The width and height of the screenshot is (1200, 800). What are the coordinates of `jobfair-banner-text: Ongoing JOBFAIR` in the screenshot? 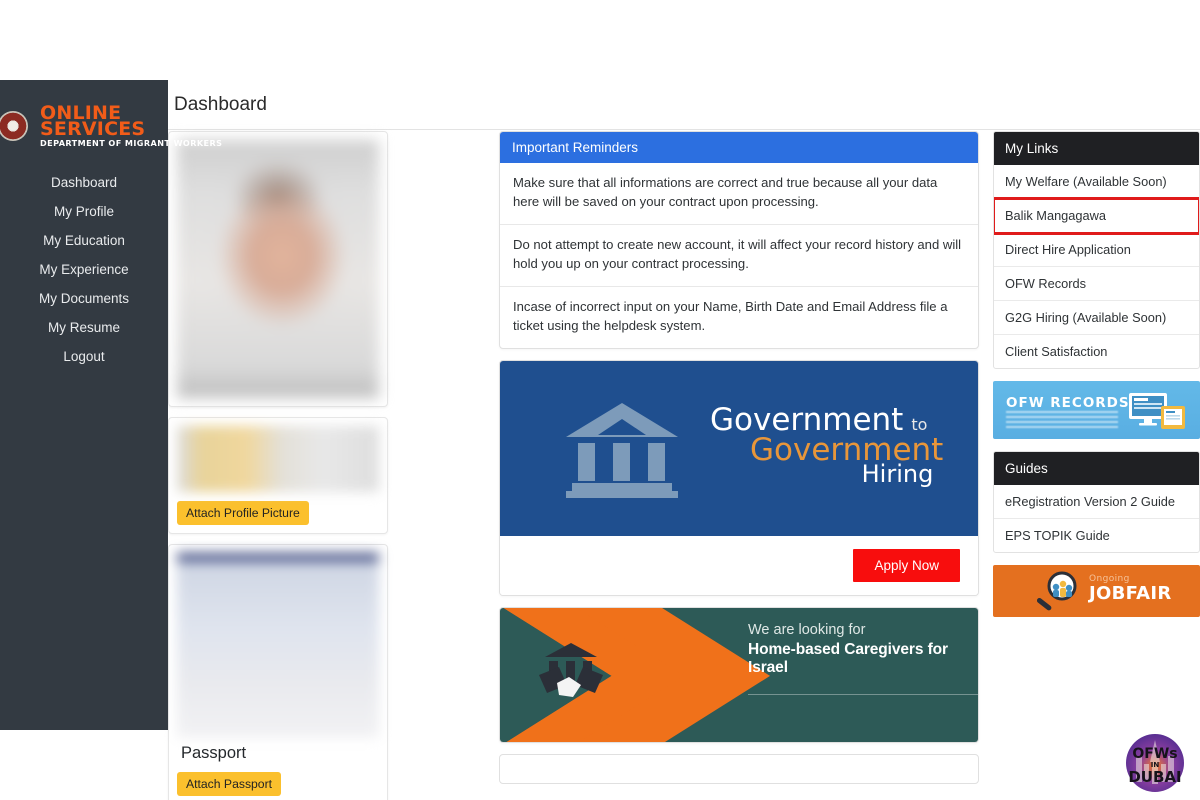 It's located at (1130, 589).